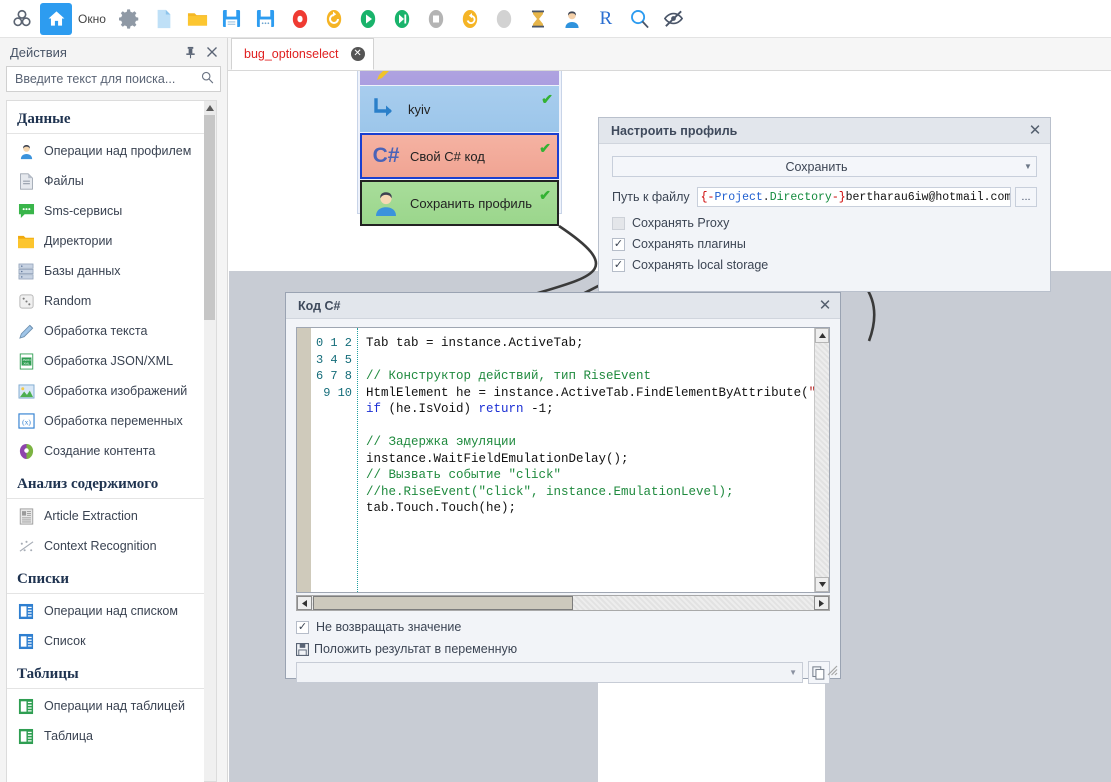 Image resolution: width=1111 pixels, height=782 pixels. I want to click on scroll-up-icon, so click(210, 108).